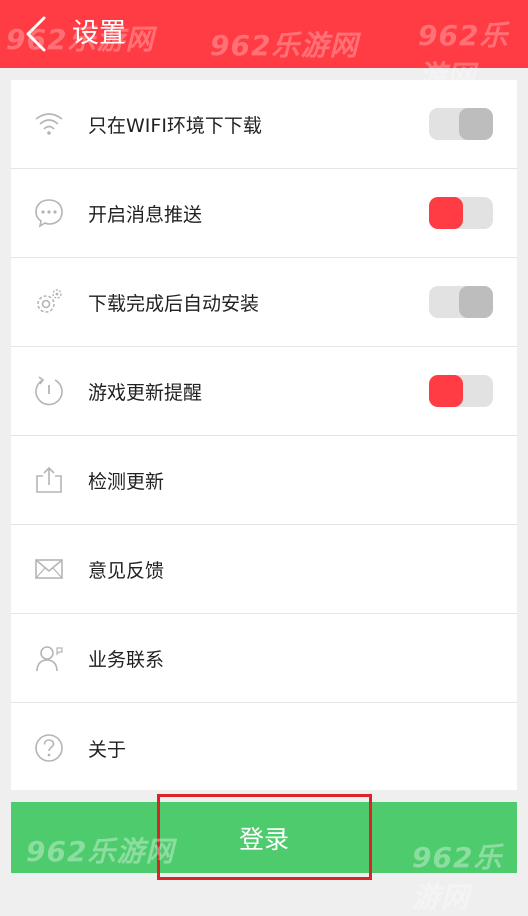 The width and height of the screenshot is (528, 916). Describe the element at coordinates (264, 658) in the screenshot. I see `action-row-business-contact: 业务联系` at that location.